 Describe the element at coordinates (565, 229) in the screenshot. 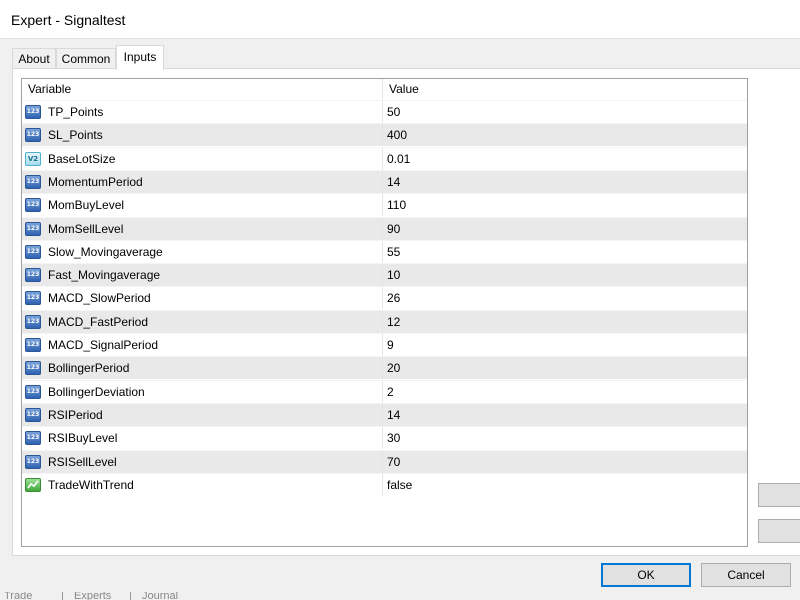

I see `value-cell: 90` at that location.